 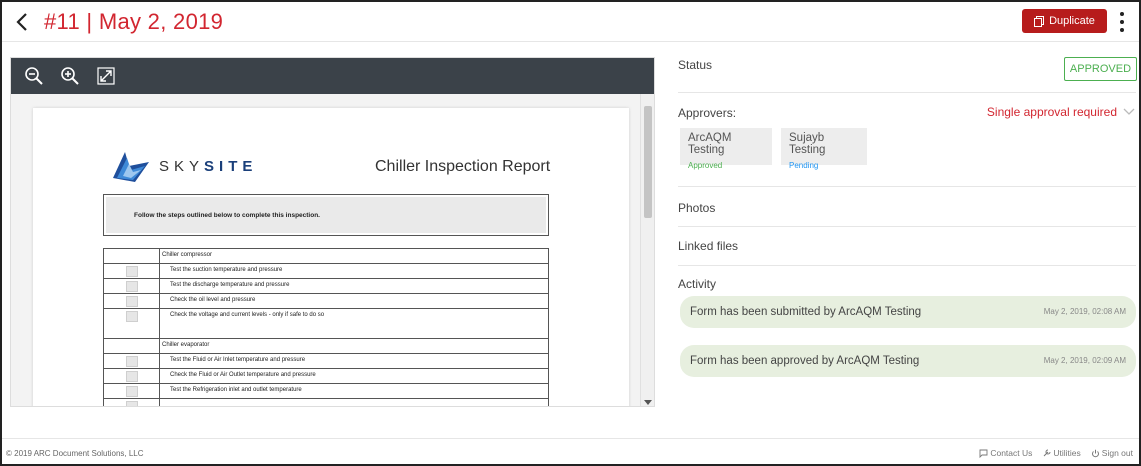 What do you see at coordinates (570, 22) in the screenshot?
I see `header: #11 | May 2, 2019 Duplicate` at bounding box center [570, 22].